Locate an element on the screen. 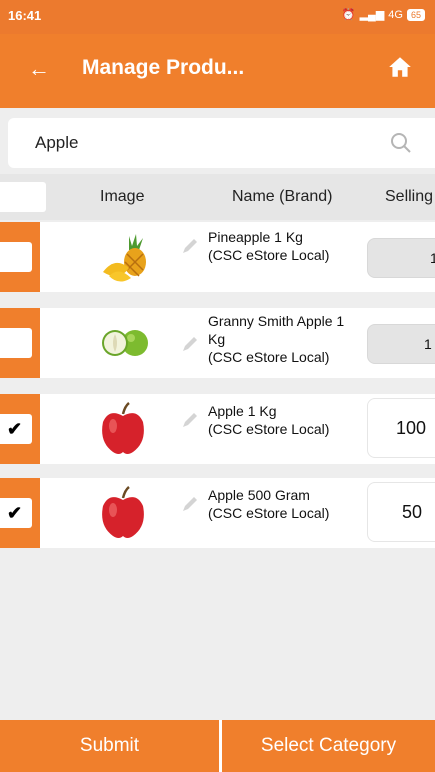 The image size is (435, 772). status-time: 16:41 is located at coordinates (25, 15).